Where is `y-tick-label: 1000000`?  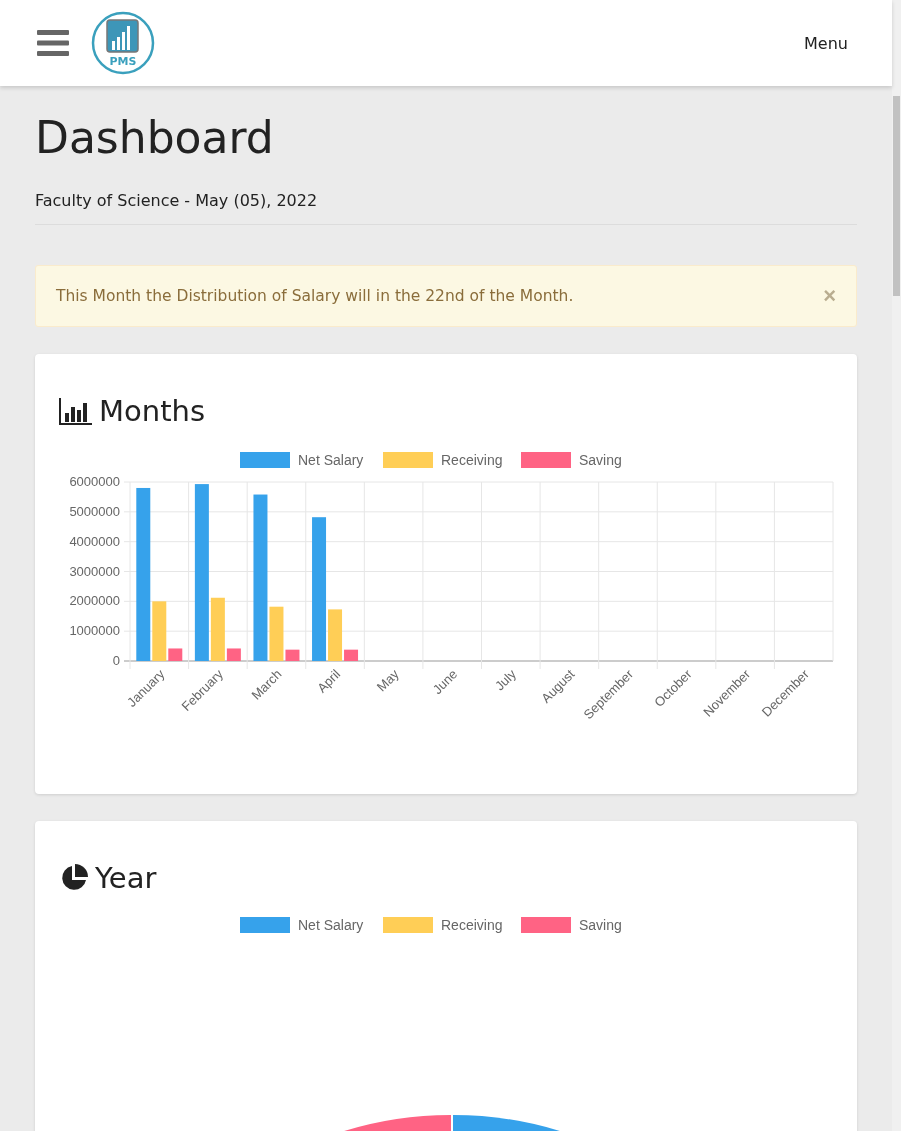 y-tick-label: 1000000 is located at coordinates (94, 631).